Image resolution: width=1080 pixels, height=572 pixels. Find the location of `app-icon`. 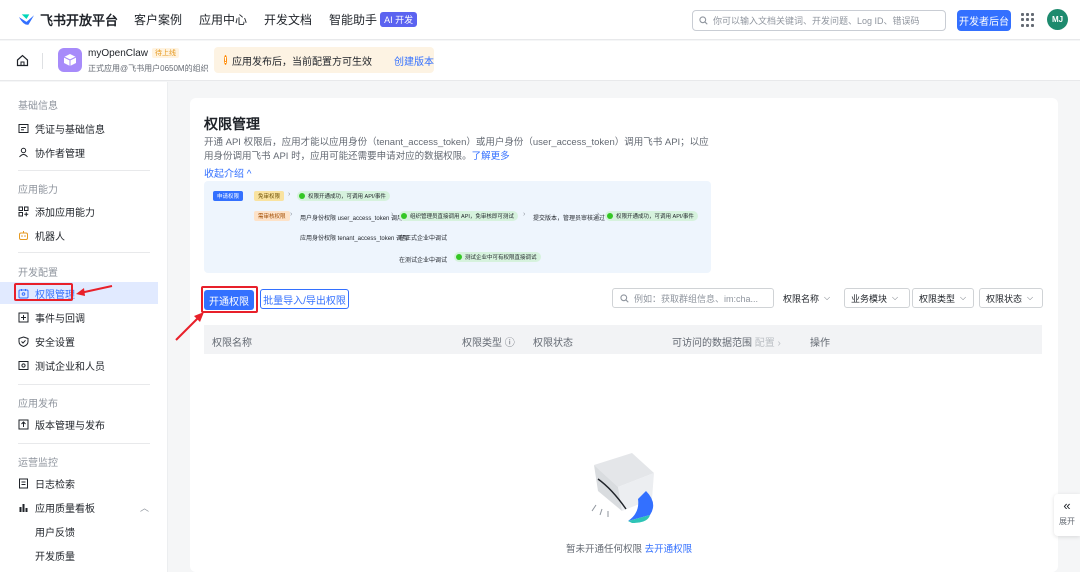

app-icon is located at coordinates (70, 60).